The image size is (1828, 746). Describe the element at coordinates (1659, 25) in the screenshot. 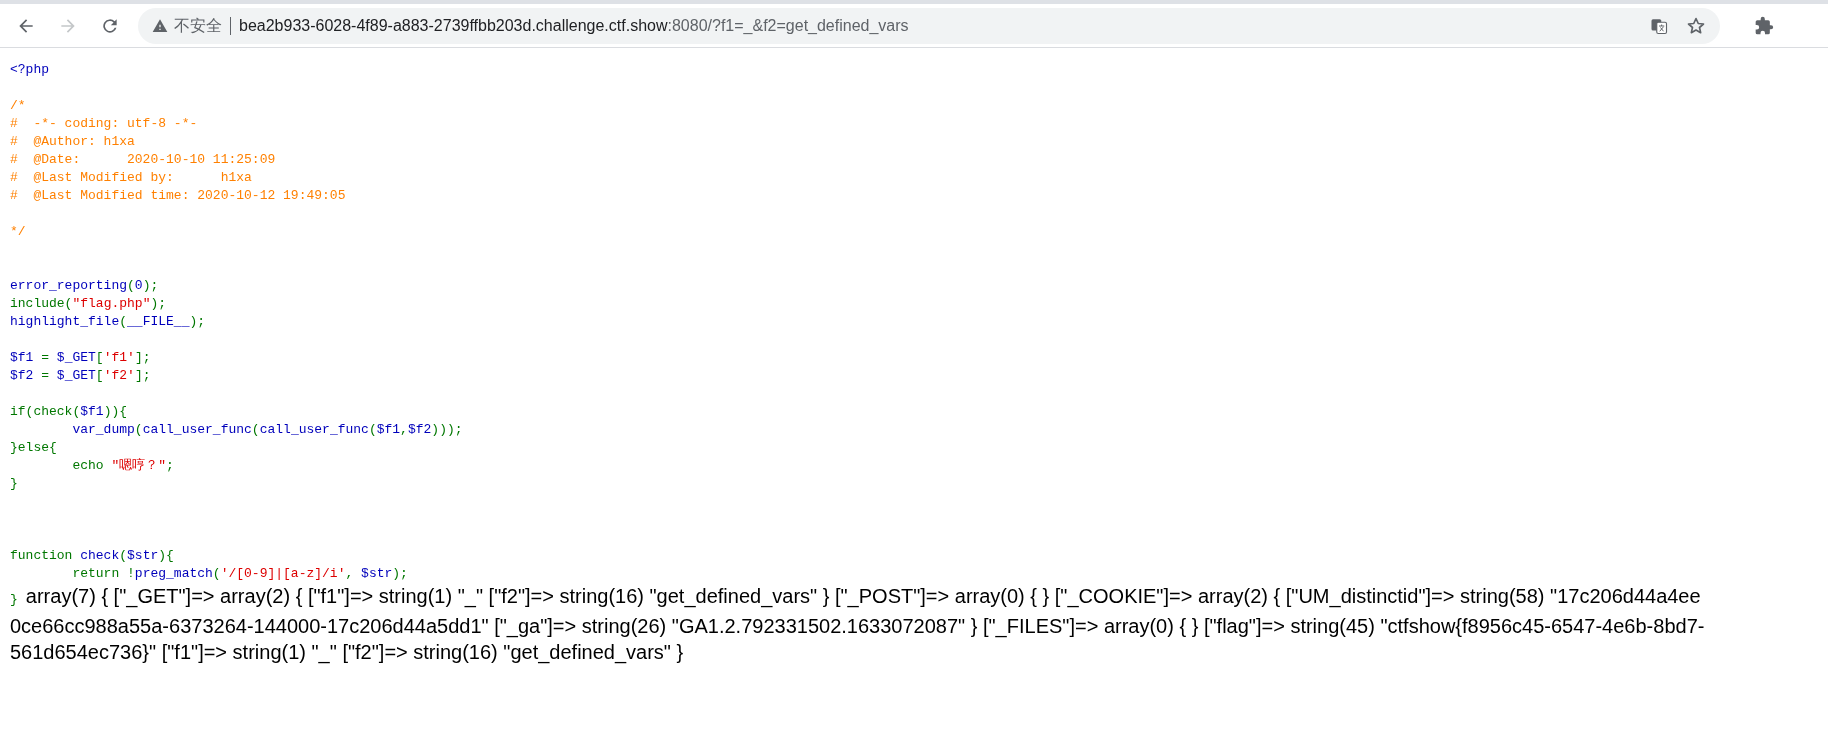

I see `translate-icon` at that location.